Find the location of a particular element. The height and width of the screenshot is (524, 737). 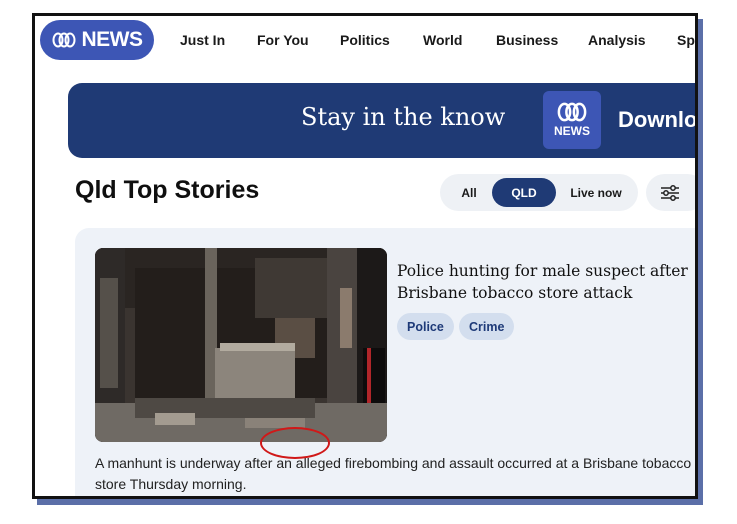

nav-item-business: Business is located at coordinates (527, 40).